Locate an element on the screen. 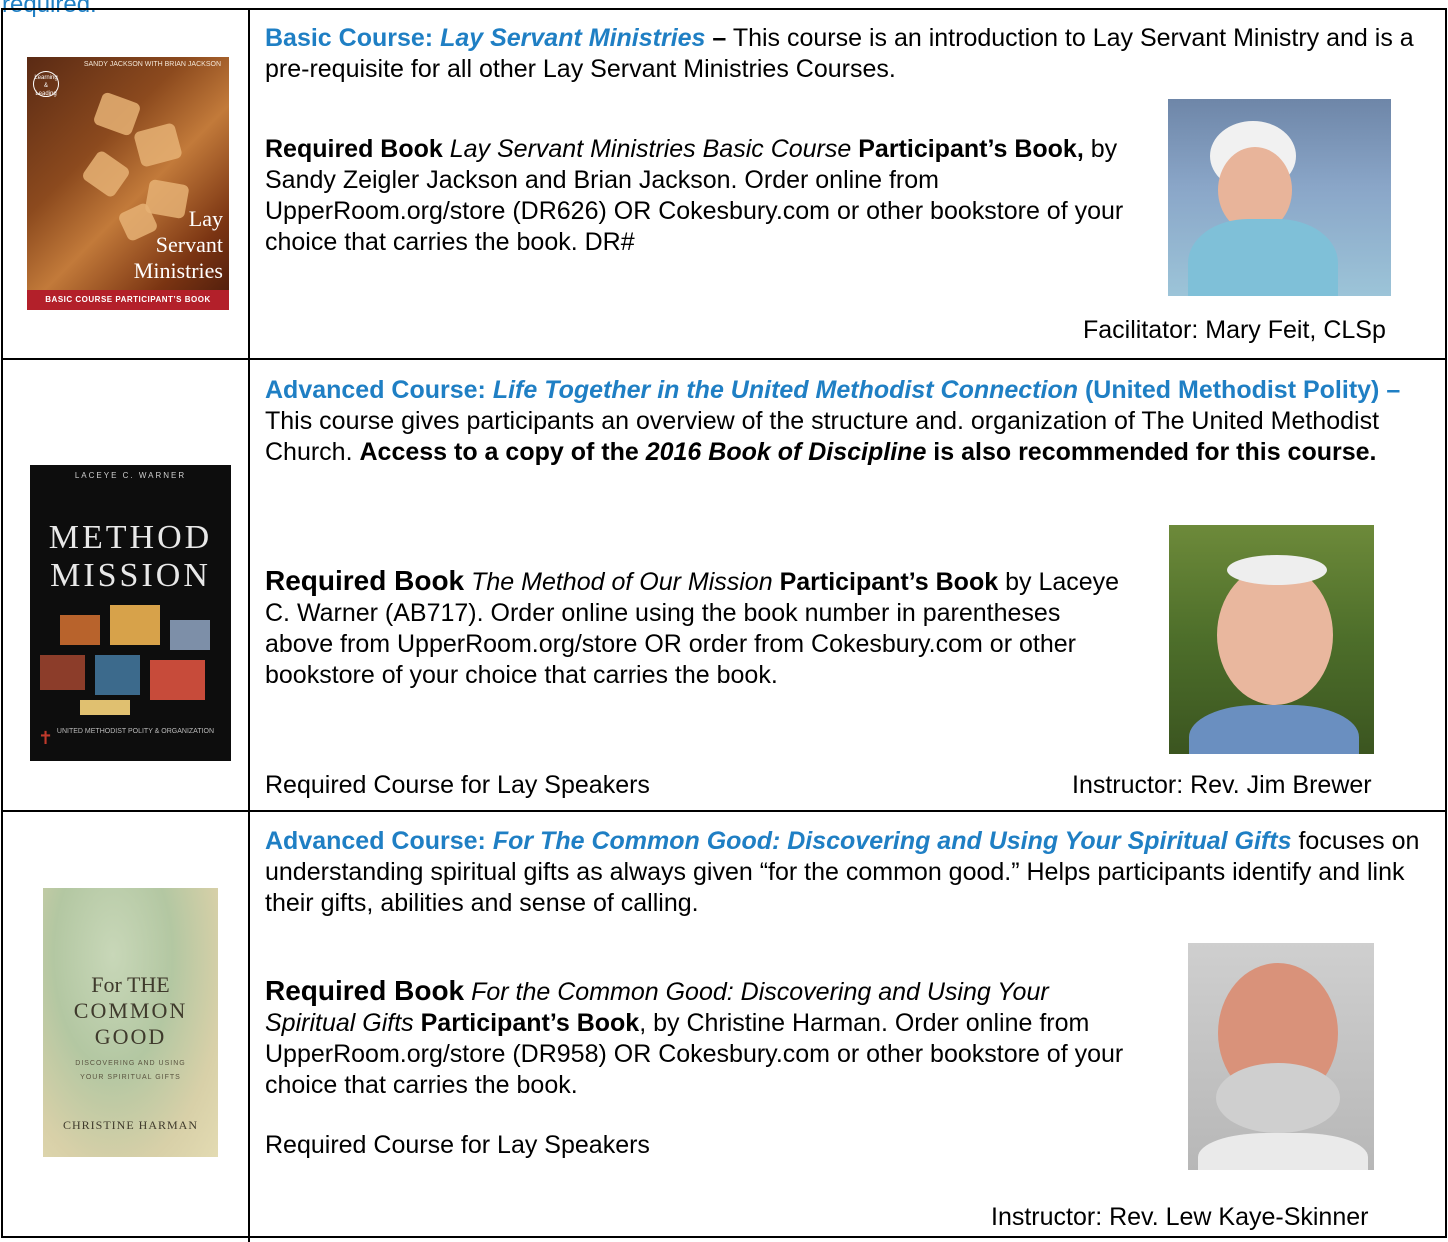 This screenshot has height=1242, width=1448. beard is located at coordinates (1278, 1098).